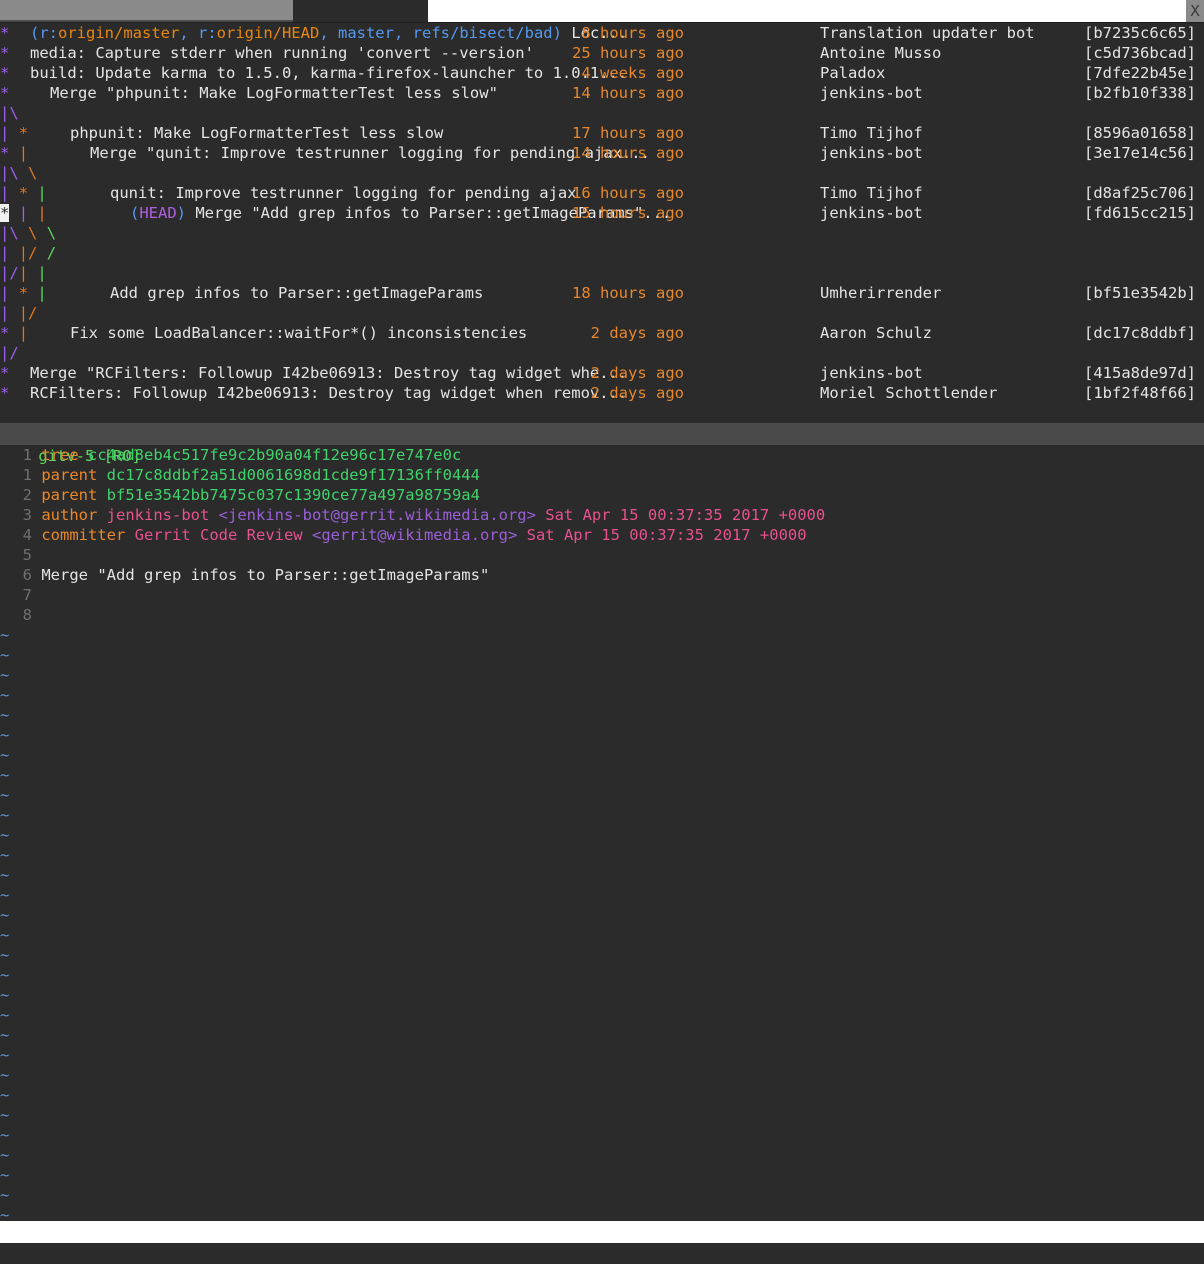 The height and width of the screenshot is (1264, 1204). I want to click on commit-author: jenkins-bot, so click(871, 93).